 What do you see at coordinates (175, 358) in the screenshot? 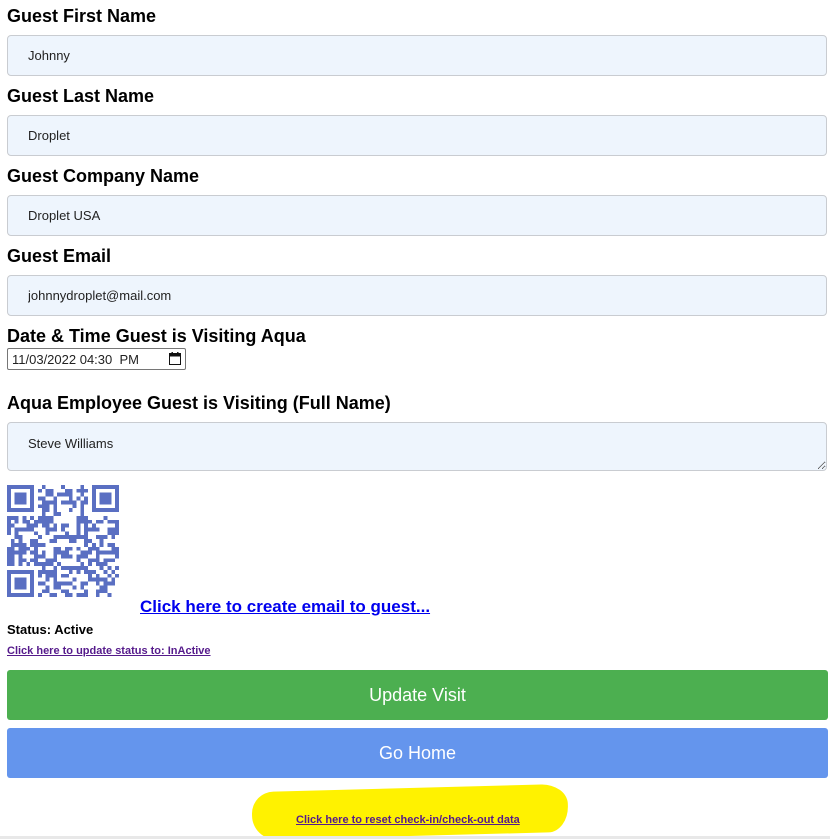
I see `calendar-icon` at bounding box center [175, 358].